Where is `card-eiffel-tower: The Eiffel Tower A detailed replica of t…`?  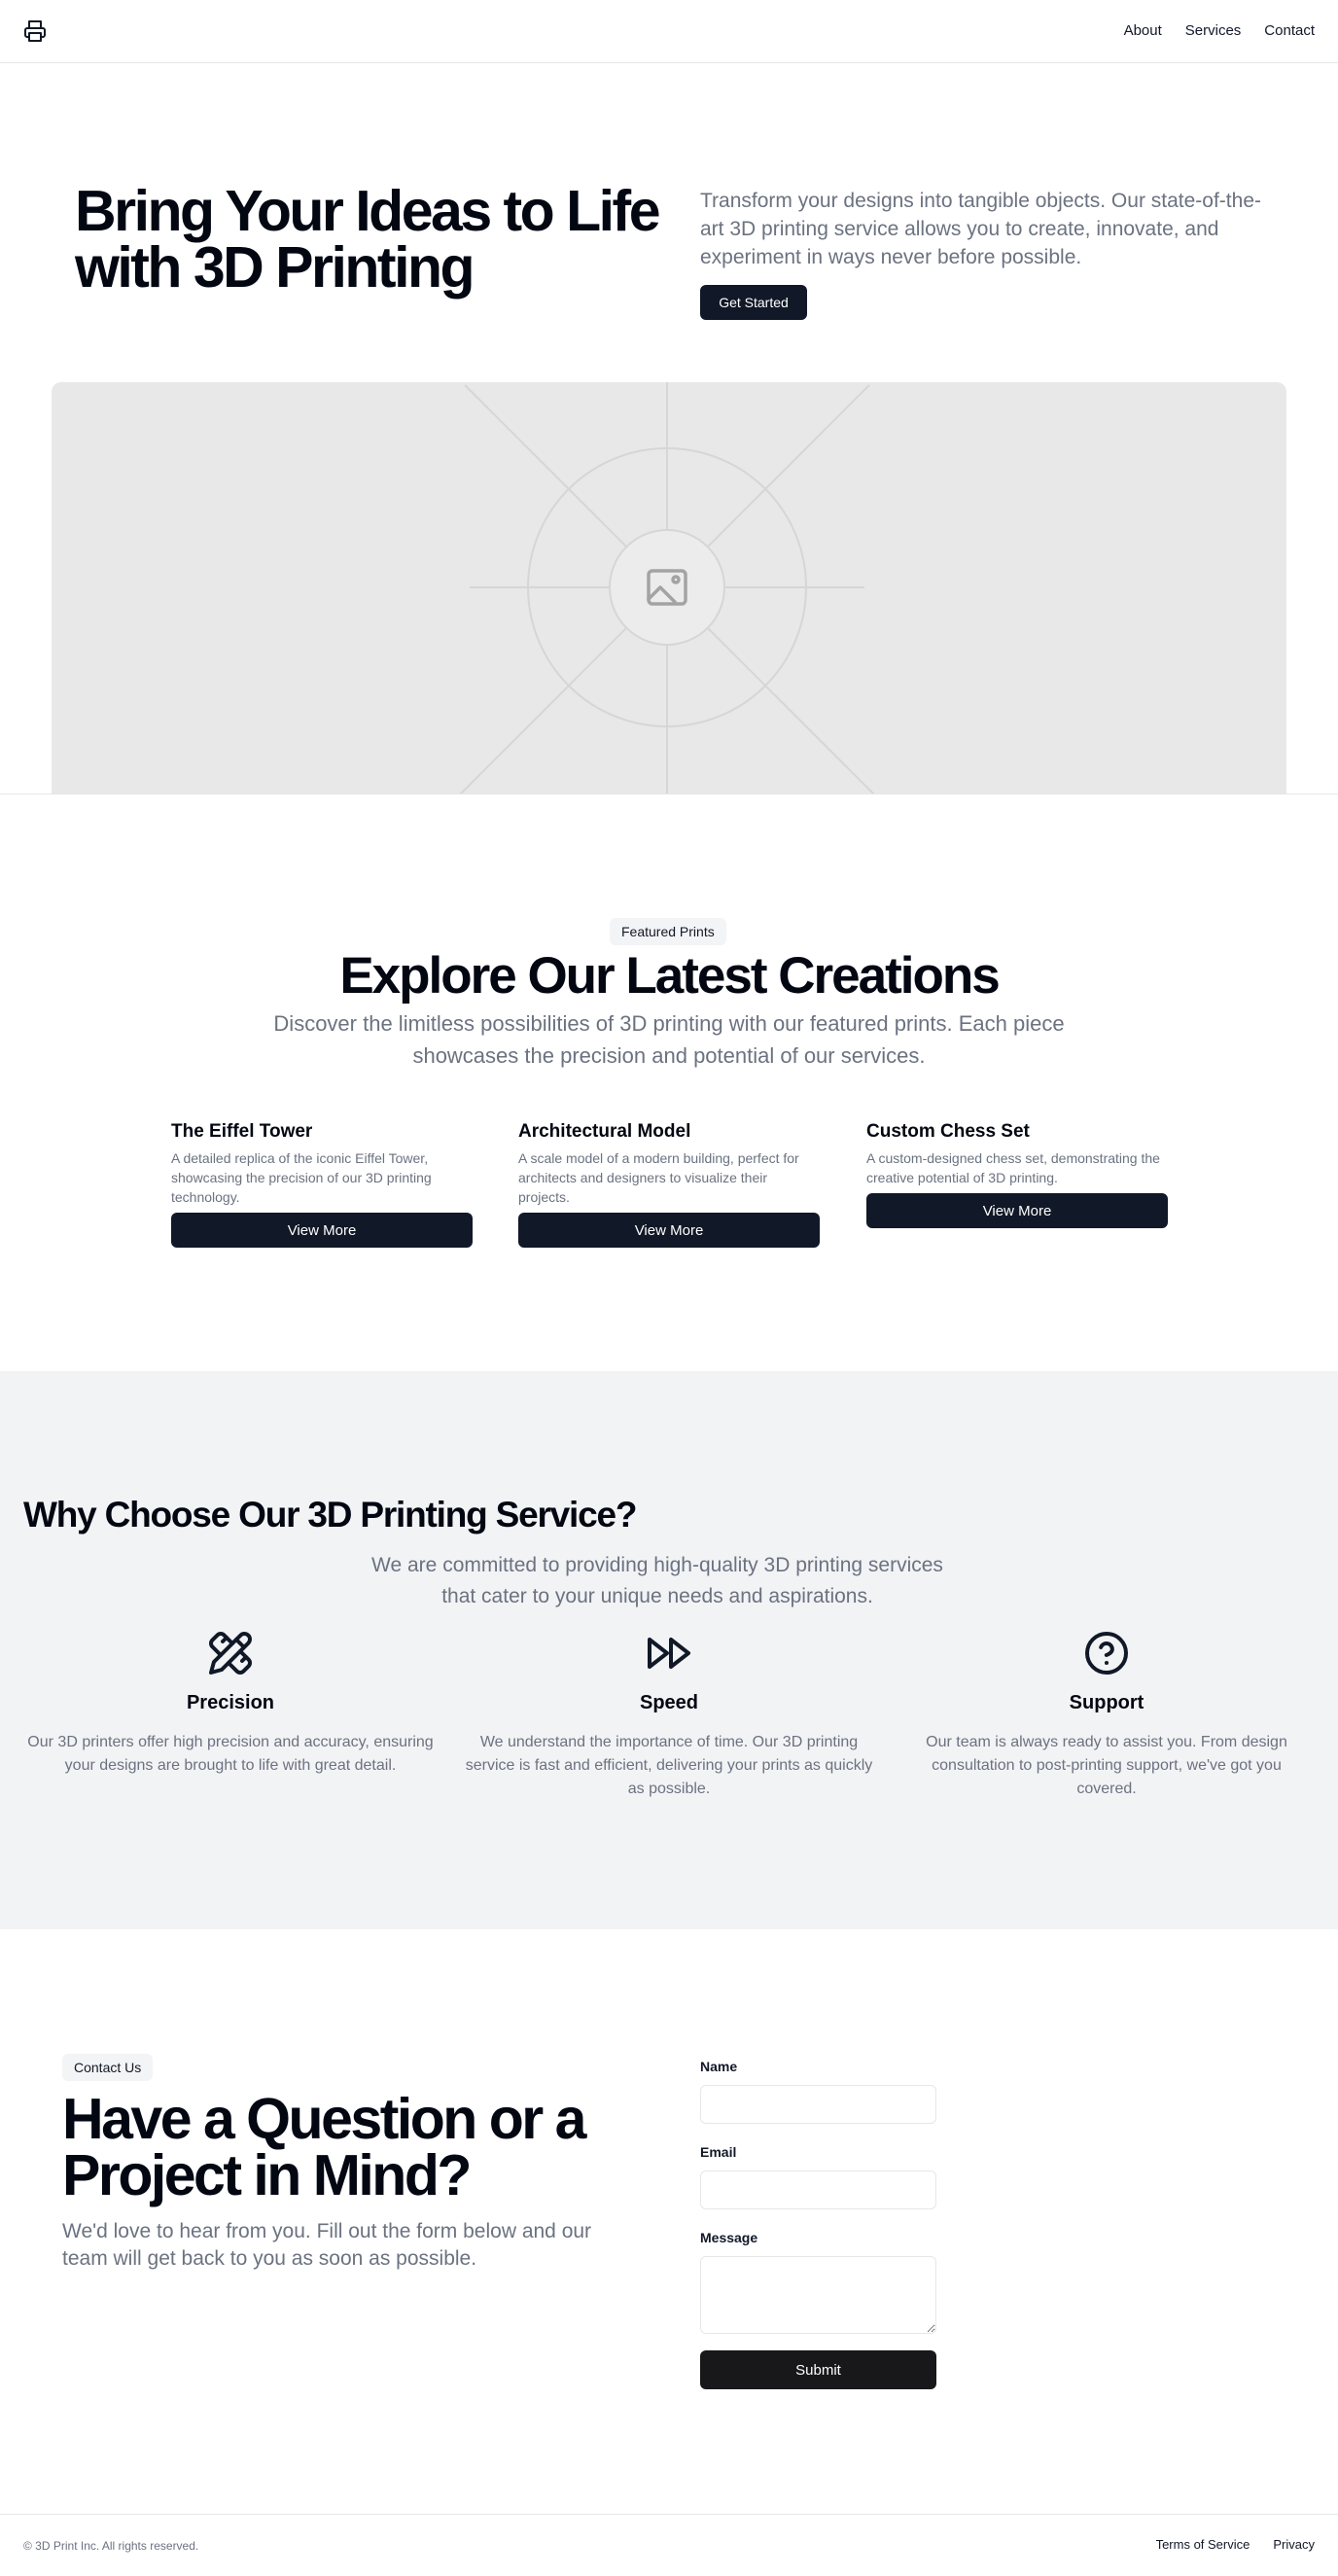
card-eiffel-tower: The Eiffel Tower A detailed replica of t… is located at coordinates (322, 1183).